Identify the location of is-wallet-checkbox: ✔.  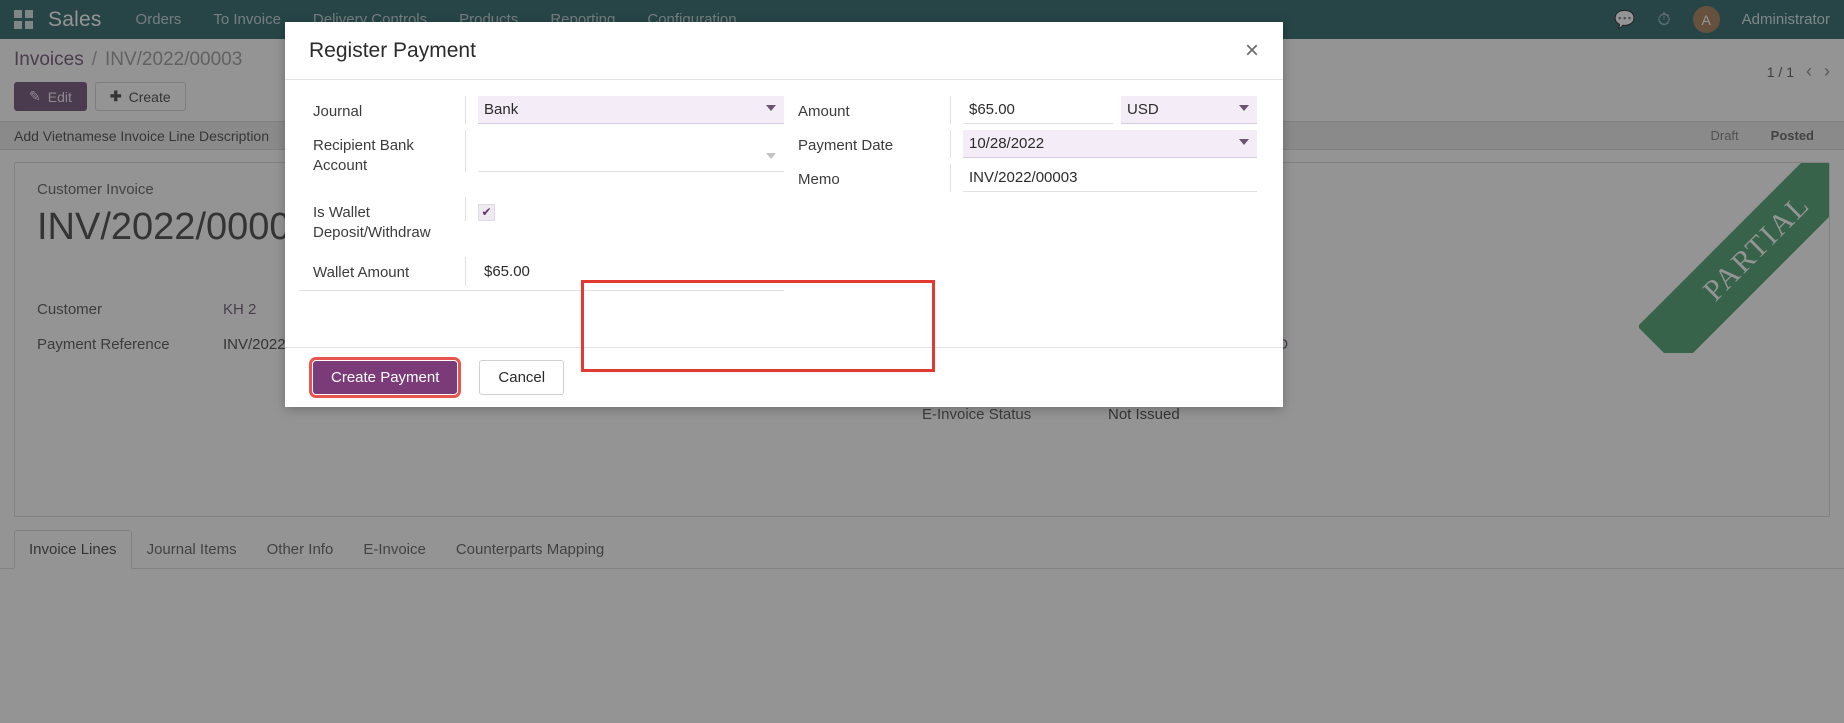
(486, 212).